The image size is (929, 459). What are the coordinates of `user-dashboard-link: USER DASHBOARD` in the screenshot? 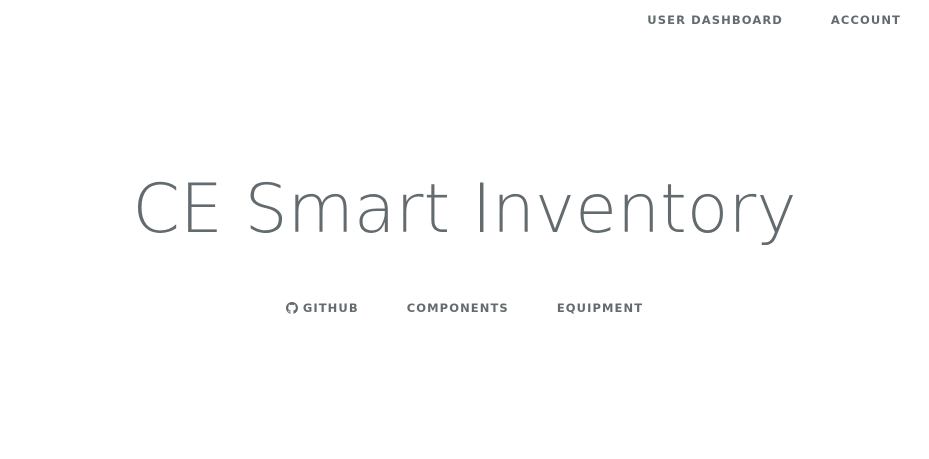 It's located at (715, 20).